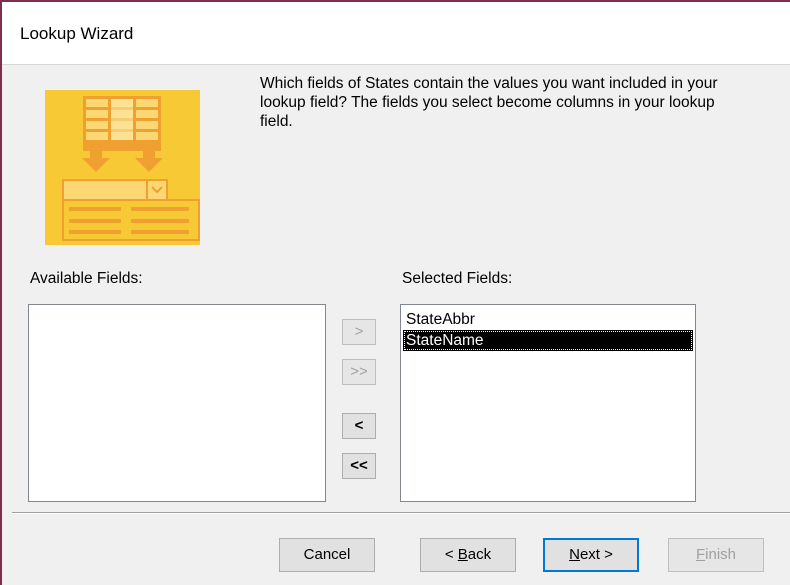 The width and height of the screenshot is (790, 585). I want to click on remove-field-button: <, so click(359, 426).